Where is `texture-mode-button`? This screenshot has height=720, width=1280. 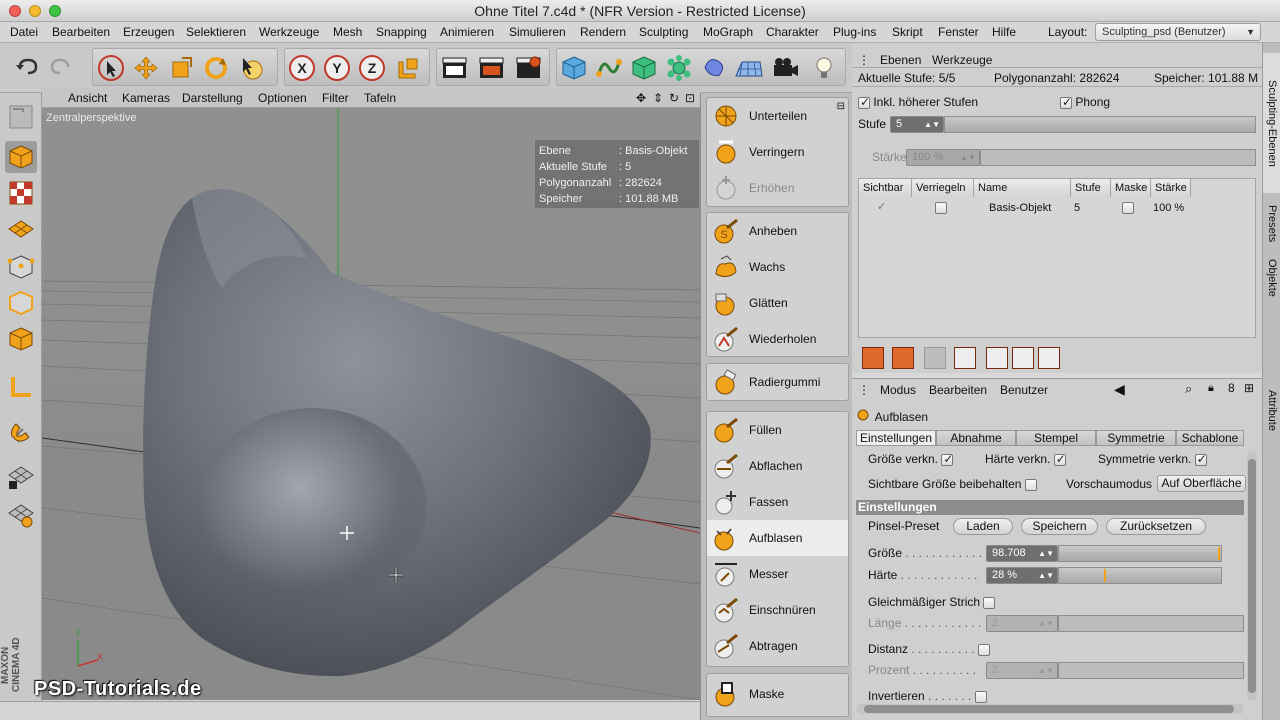
texture-mode-button is located at coordinates (21, 193).